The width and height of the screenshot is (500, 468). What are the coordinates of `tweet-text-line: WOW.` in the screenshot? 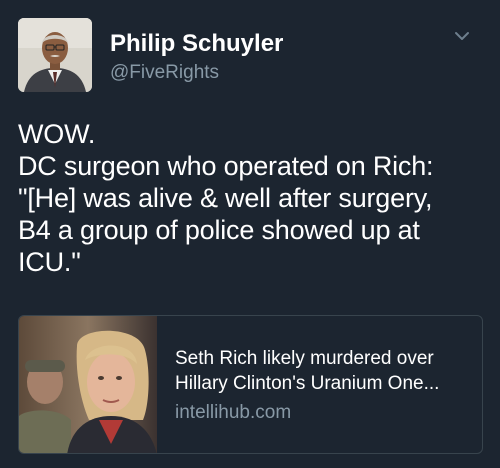 It's located at (57, 134).